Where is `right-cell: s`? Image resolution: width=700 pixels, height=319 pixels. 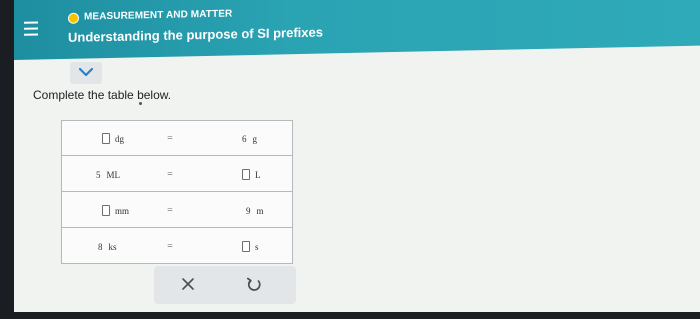 right-cell: s is located at coordinates (266, 246).